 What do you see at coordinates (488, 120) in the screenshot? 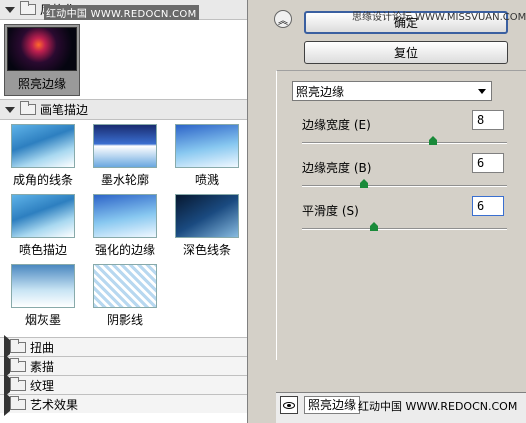
I see `edge-width-input: 8` at bounding box center [488, 120].